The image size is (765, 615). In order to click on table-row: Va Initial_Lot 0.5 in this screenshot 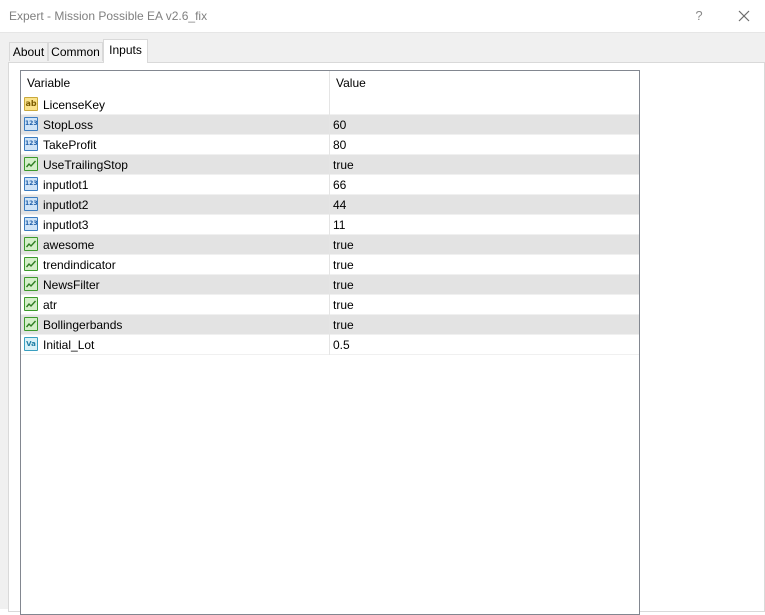, I will do `click(330, 345)`.